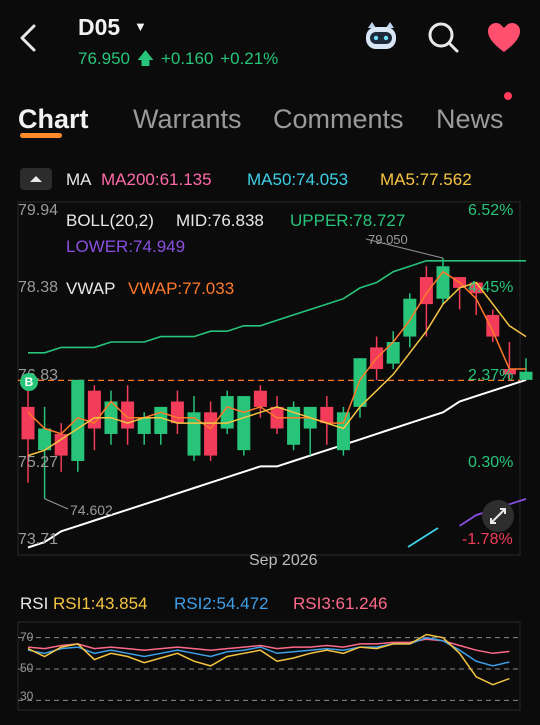  I want to click on collapse-toggle-button, so click(36, 179).